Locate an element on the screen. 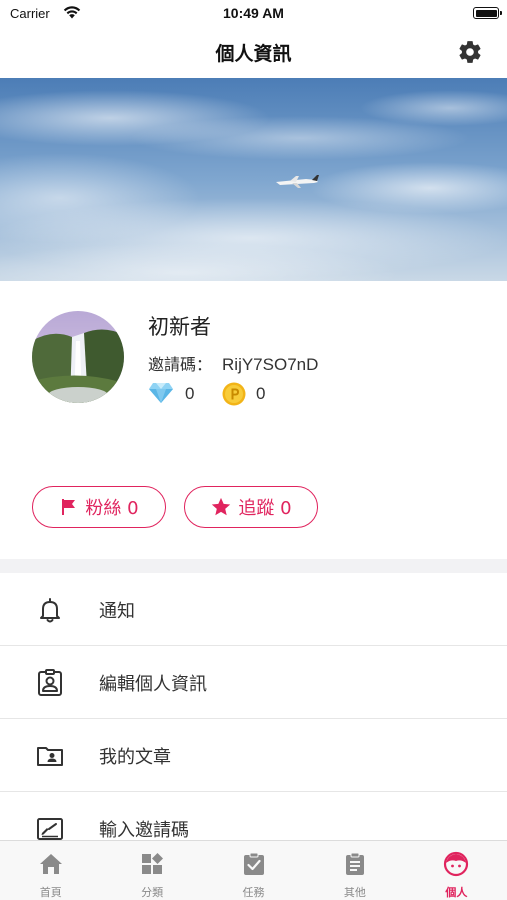 The height and width of the screenshot is (900, 507). tab-label: 個人 is located at coordinates (456, 892).